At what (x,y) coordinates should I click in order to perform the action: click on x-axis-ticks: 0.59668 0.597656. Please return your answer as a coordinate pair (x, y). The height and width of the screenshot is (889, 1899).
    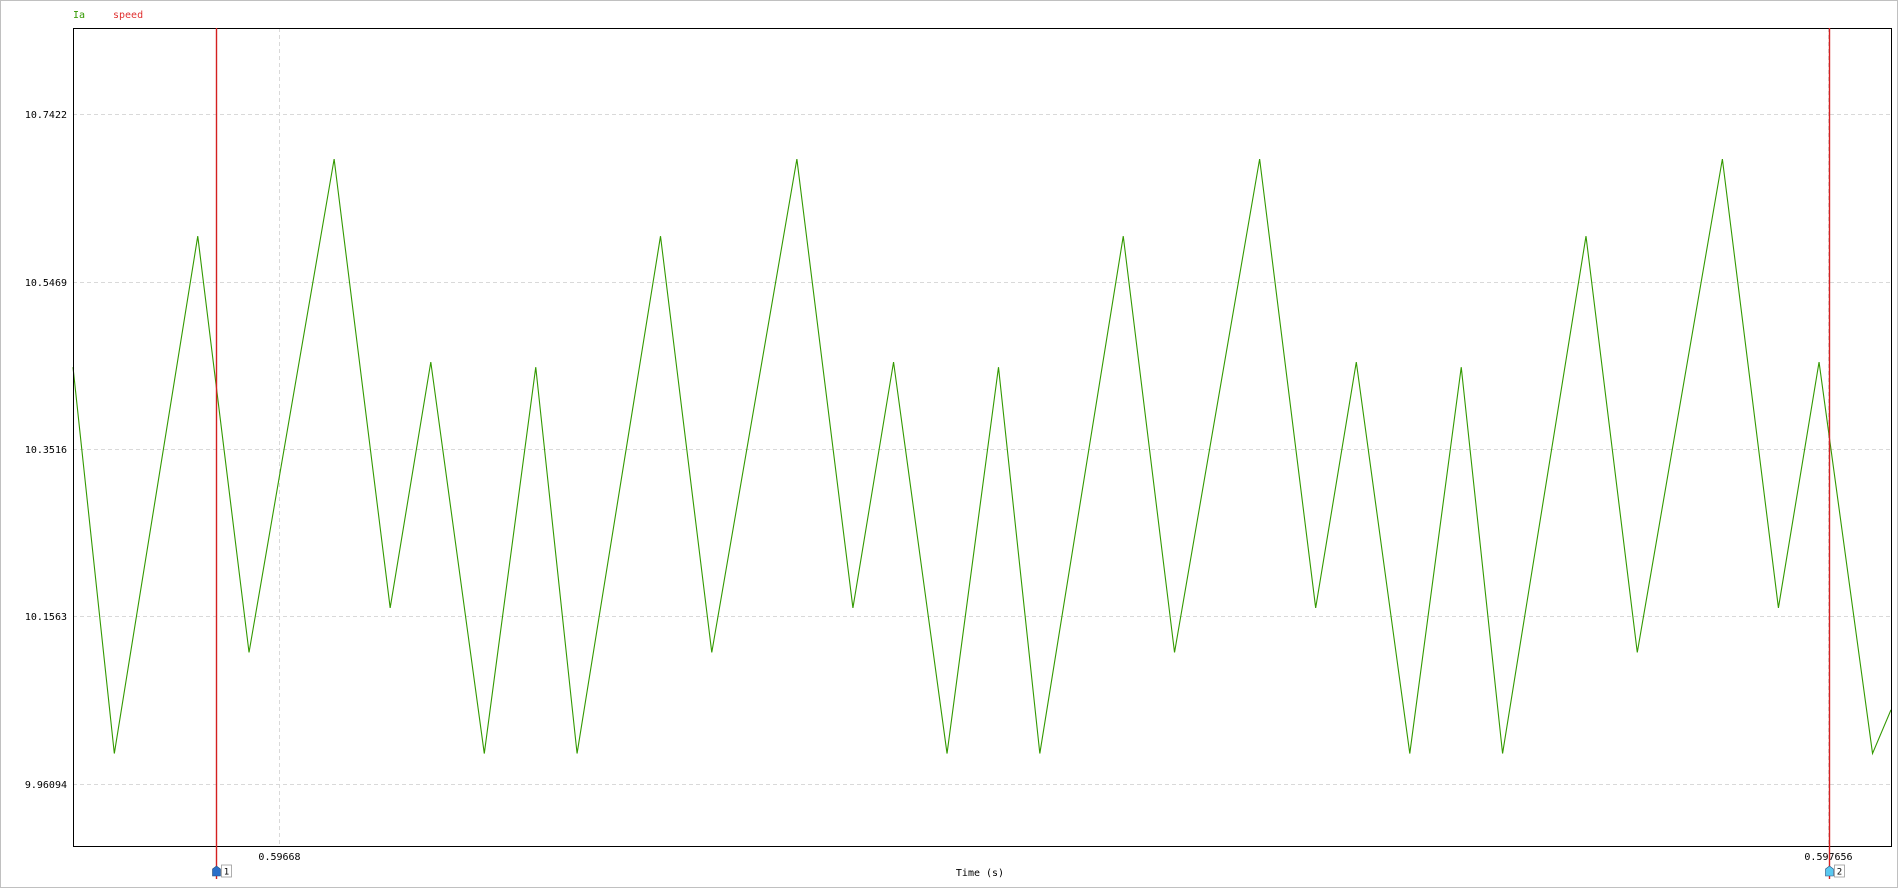
    Looking at the image, I should click on (1055, 857).